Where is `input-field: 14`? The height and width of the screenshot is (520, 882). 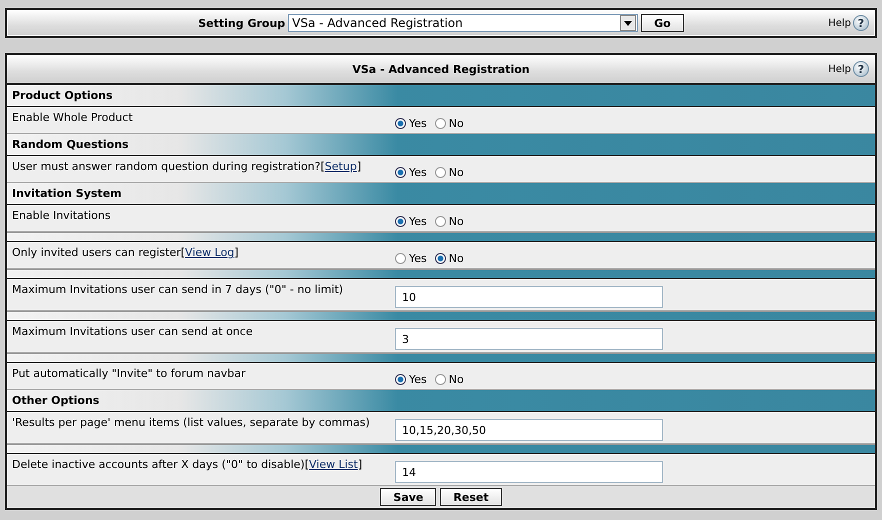 input-field: 14 is located at coordinates (529, 472).